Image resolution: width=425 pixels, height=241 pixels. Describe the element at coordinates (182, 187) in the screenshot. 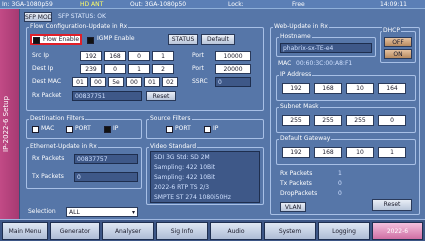

I see `video-std-line-4: 2022-6 RTP TS 2/3` at that location.